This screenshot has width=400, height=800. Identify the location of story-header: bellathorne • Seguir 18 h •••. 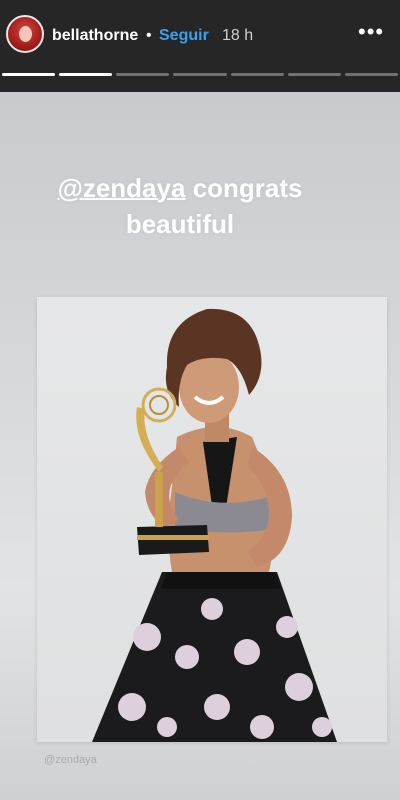
(200, 46).